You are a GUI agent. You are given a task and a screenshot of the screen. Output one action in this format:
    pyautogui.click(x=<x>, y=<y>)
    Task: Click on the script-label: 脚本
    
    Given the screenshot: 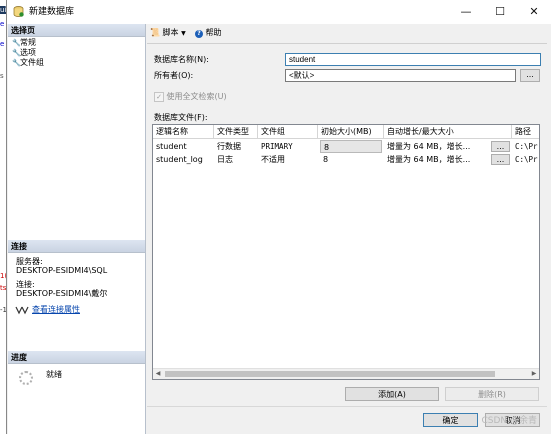 What is the action you would take?
    pyautogui.click(x=170, y=32)
    